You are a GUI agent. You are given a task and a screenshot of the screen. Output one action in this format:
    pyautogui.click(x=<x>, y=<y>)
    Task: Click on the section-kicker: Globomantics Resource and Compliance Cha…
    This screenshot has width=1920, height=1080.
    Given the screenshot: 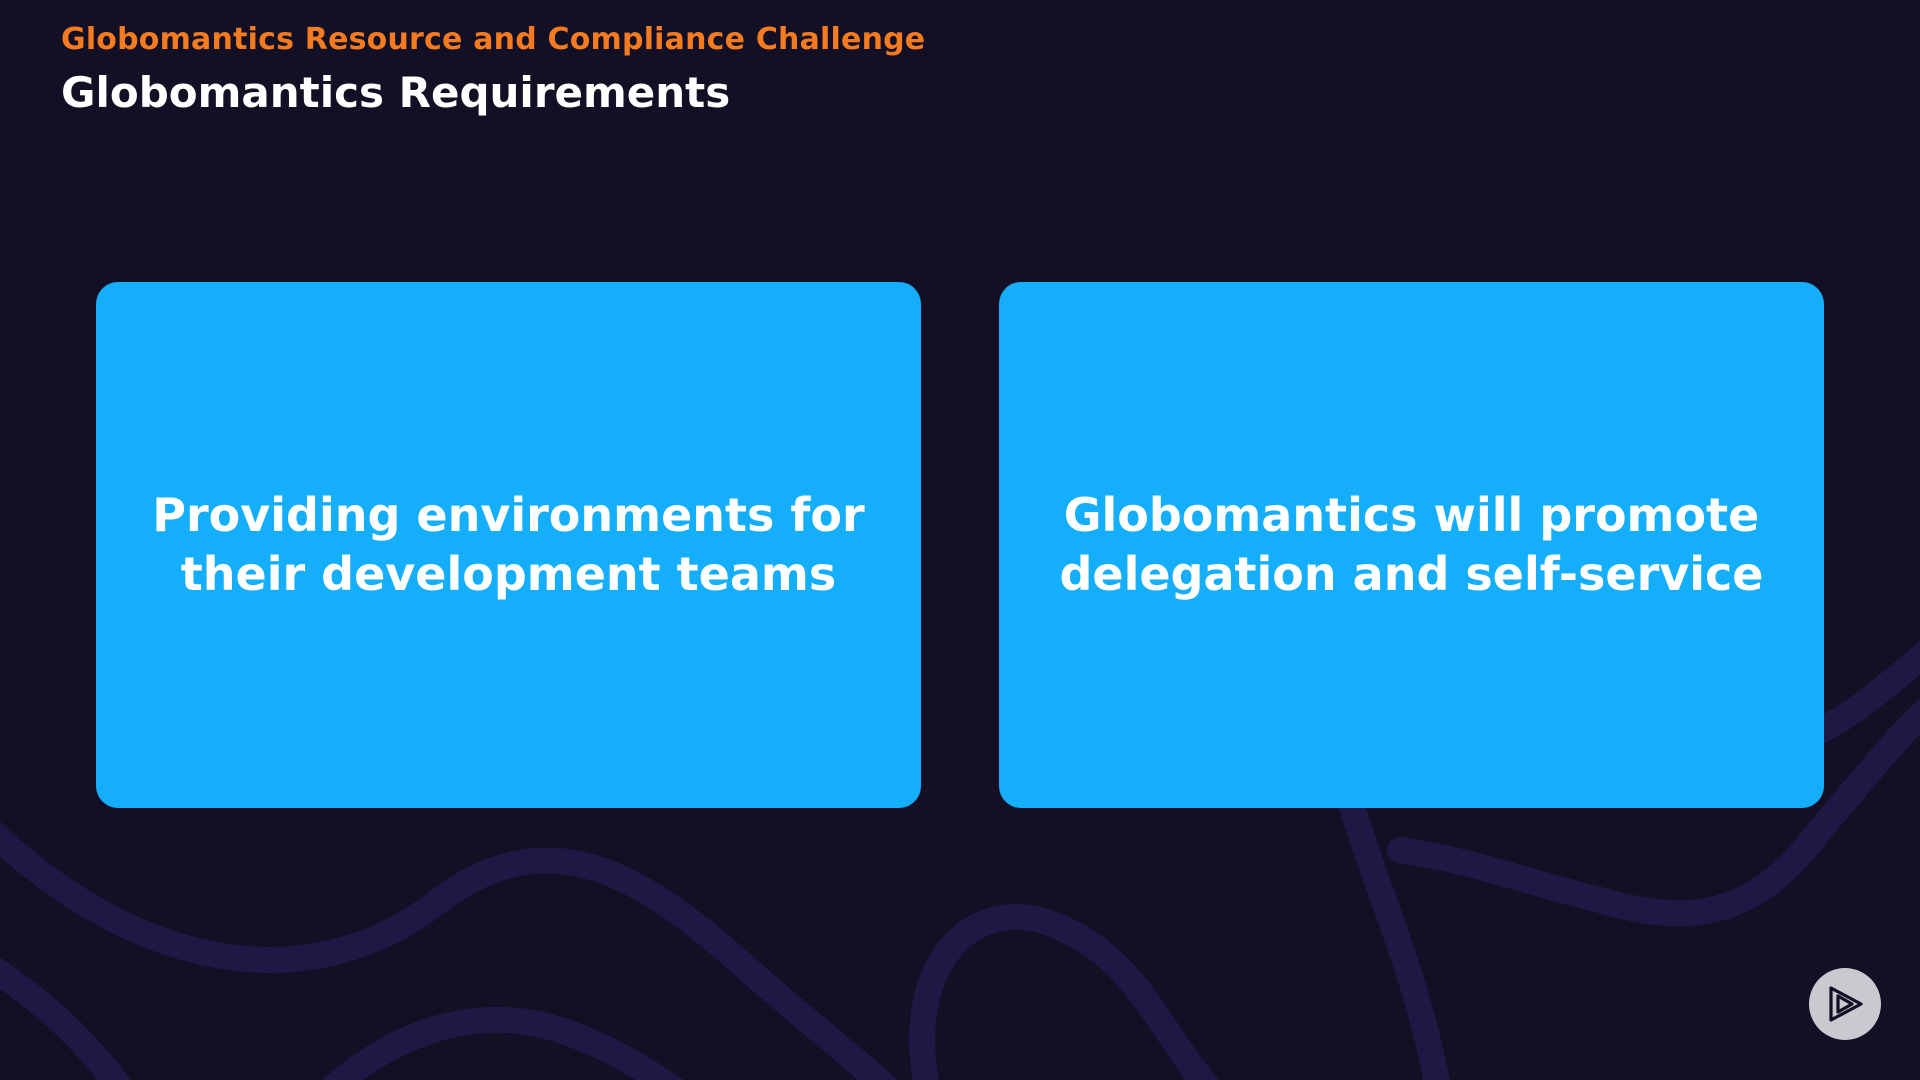 What is the action you would take?
    pyautogui.click(x=493, y=39)
    